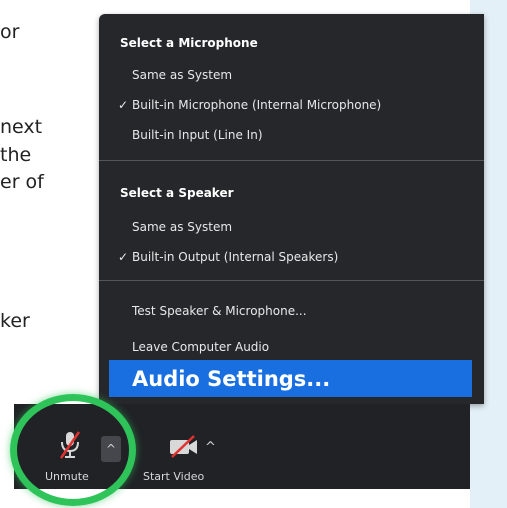  What do you see at coordinates (73, 450) in the screenshot?
I see `highlight-ring` at bounding box center [73, 450].